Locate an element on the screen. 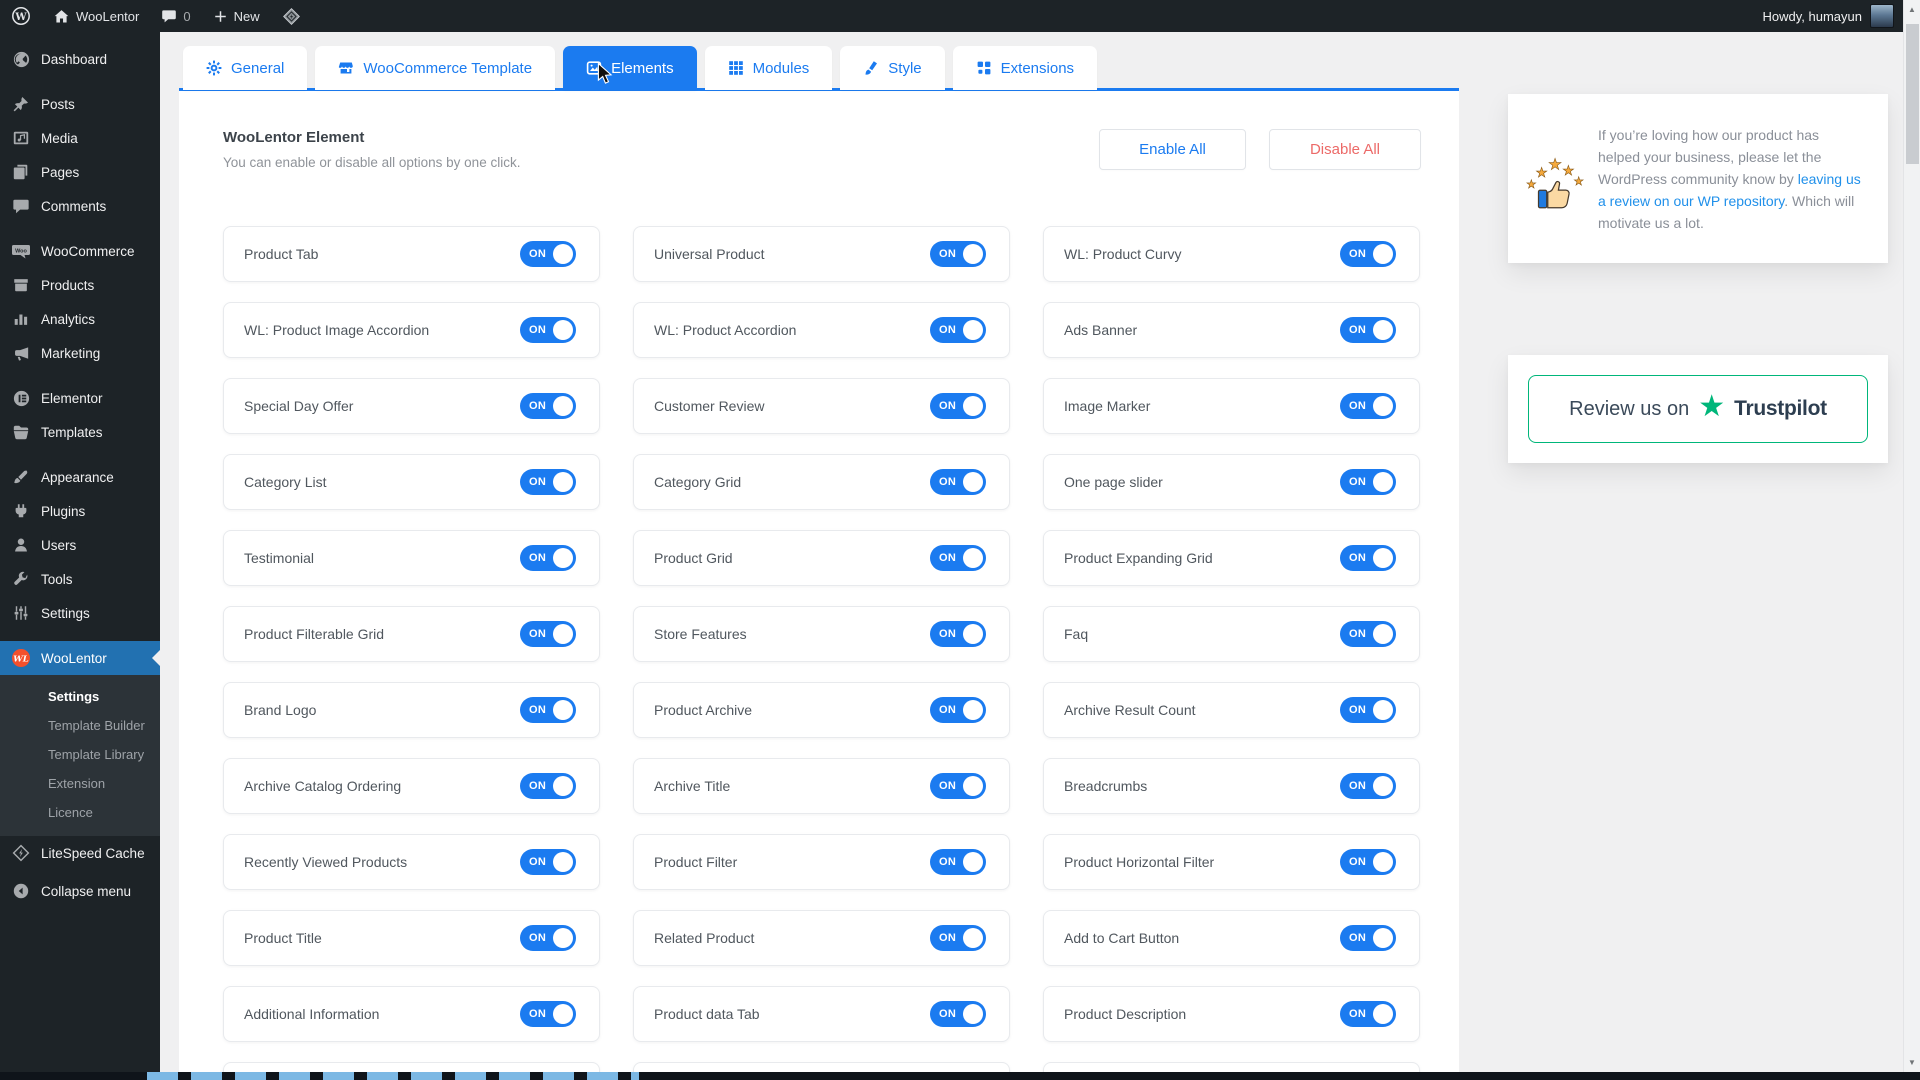 This screenshot has height=1080, width=1920. tab-elements: Elements is located at coordinates (630, 68).